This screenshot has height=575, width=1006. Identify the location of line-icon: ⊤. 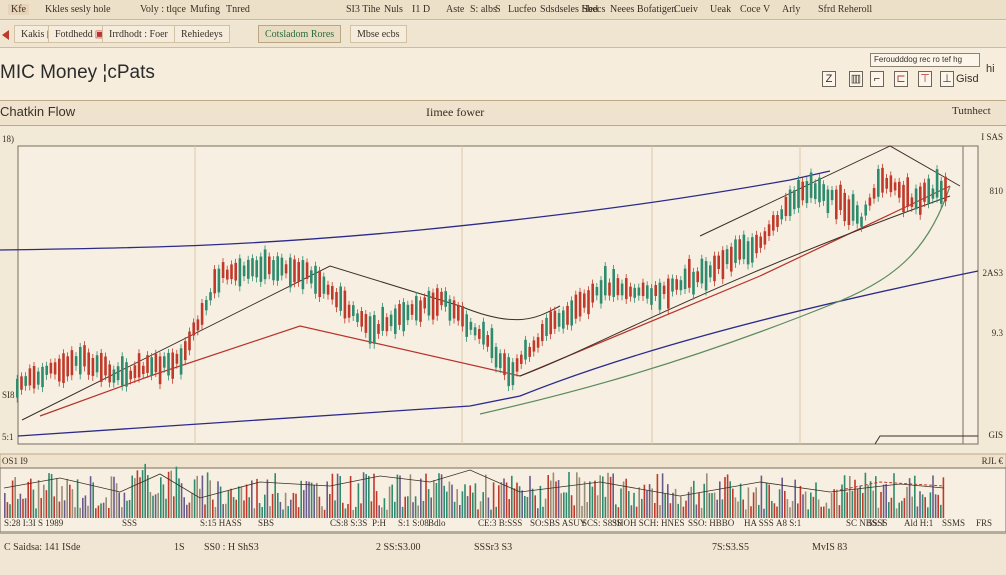
(925, 79).